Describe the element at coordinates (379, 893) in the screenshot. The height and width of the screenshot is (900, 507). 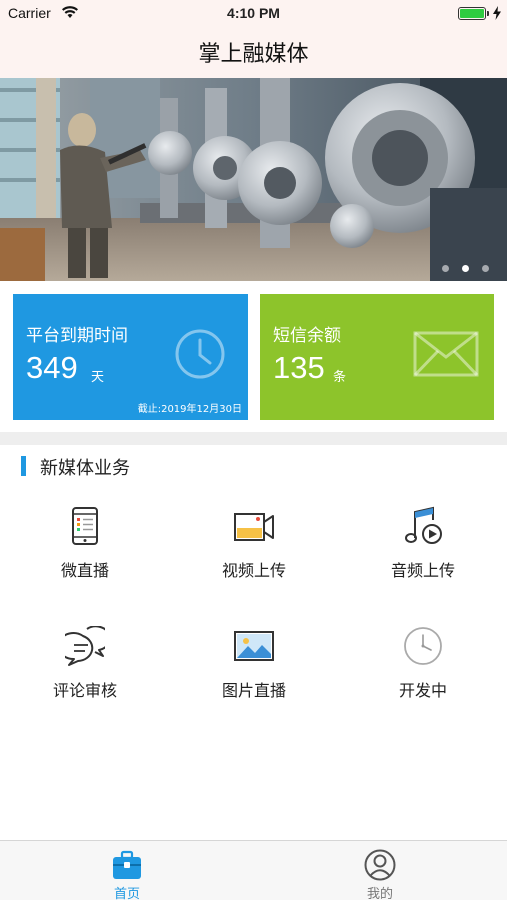
I see `tab-label: 我的` at that location.